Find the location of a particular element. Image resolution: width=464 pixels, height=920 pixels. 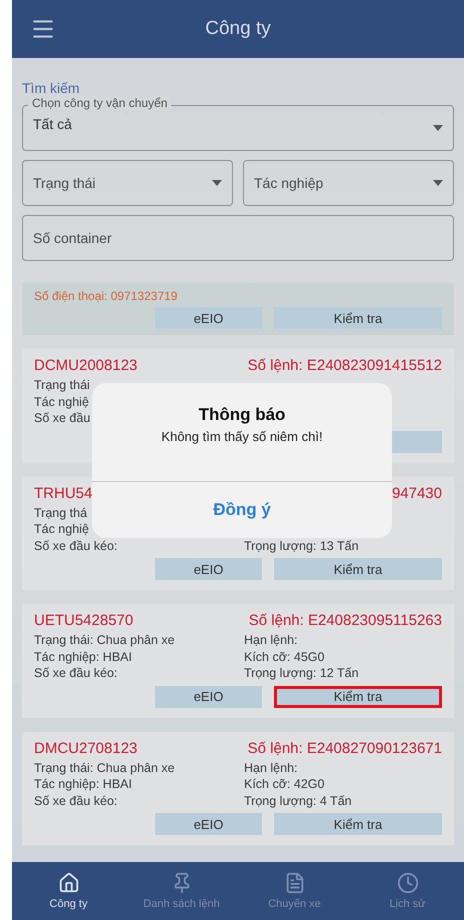

order-number: 947430 is located at coordinates (417, 493).